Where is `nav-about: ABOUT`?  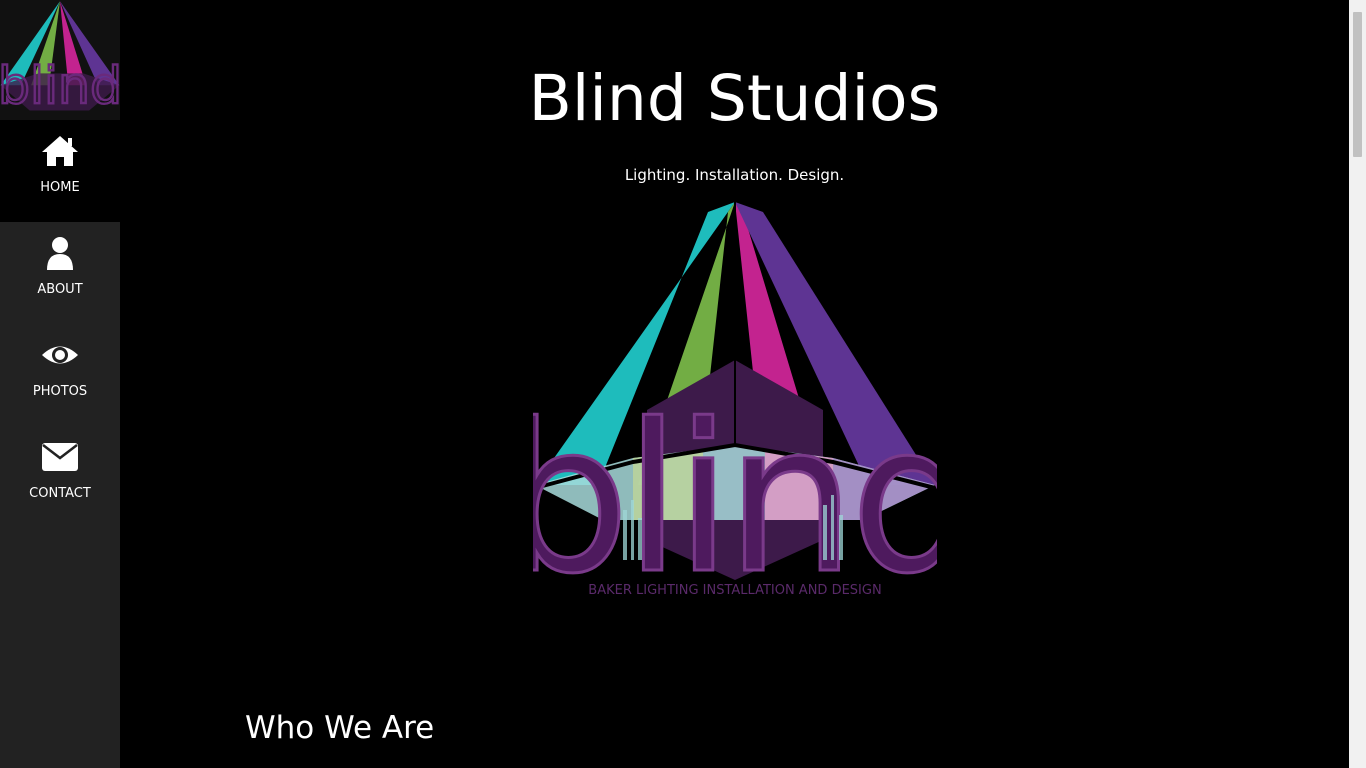
nav-about: ABOUT is located at coordinates (60, 273).